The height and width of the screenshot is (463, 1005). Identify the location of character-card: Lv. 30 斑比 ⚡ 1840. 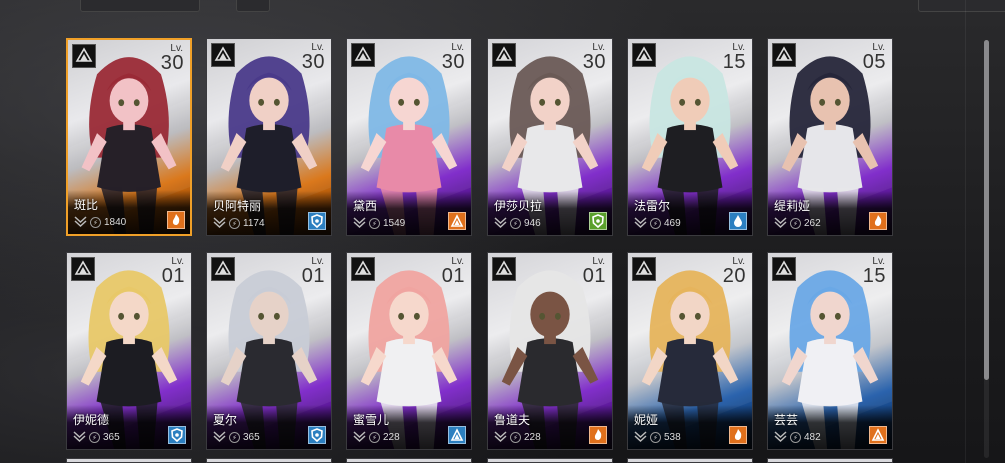
(129, 137).